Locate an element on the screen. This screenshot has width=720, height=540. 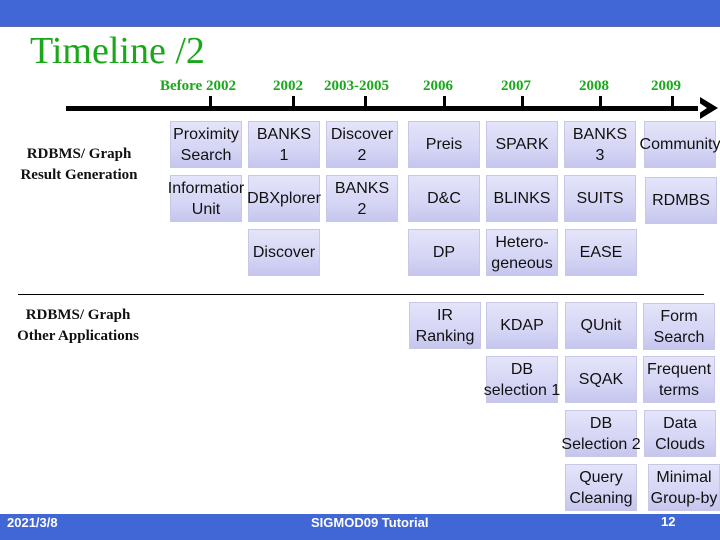
timeline-box-suits: SUITS is located at coordinates (600, 198).